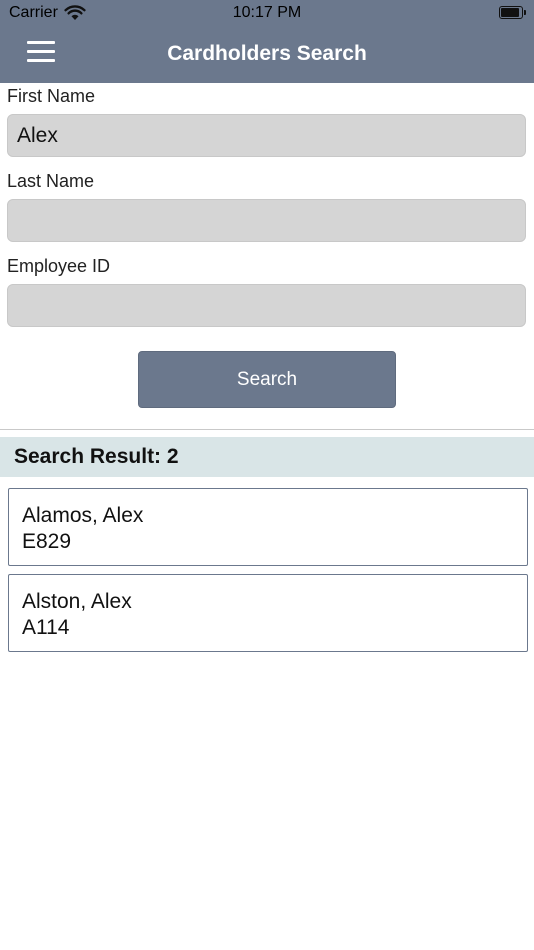 This screenshot has width=534, height=950. I want to click on search-result-header: Search Result: 2, so click(267, 457).